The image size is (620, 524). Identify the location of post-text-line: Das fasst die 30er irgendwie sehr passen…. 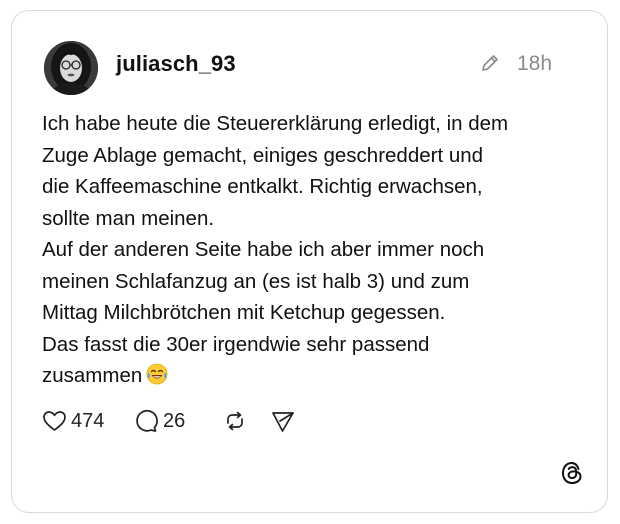
(236, 344).